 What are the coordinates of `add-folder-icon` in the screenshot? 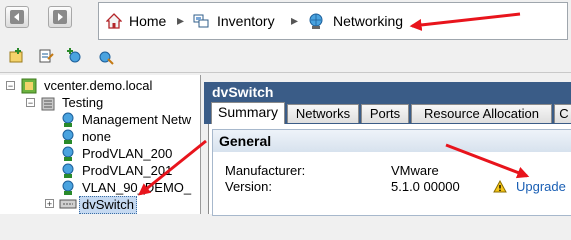 It's located at (17, 56).